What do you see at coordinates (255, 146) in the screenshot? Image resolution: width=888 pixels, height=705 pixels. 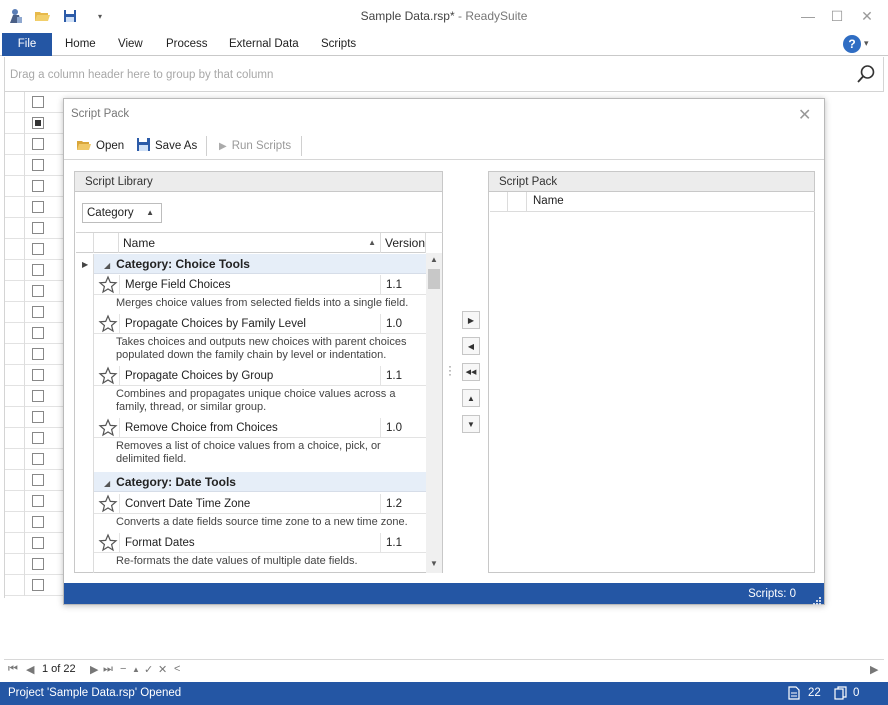 I see `run-scripts-button: ▶ Run Scripts` at bounding box center [255, 146].